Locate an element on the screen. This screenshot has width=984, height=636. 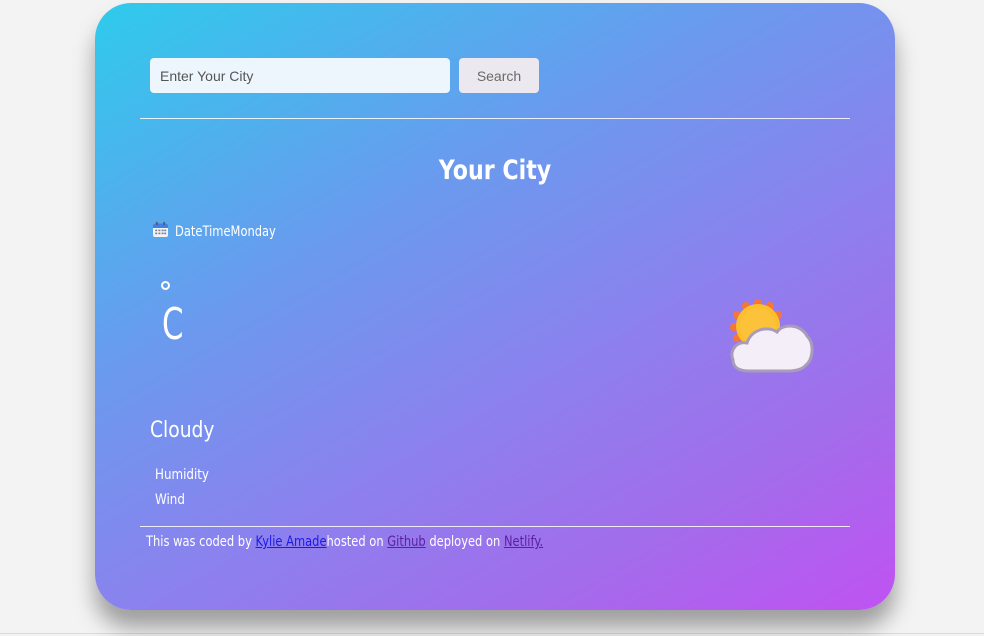
partly-cloudy-icon is located at coordinates (770, 340).